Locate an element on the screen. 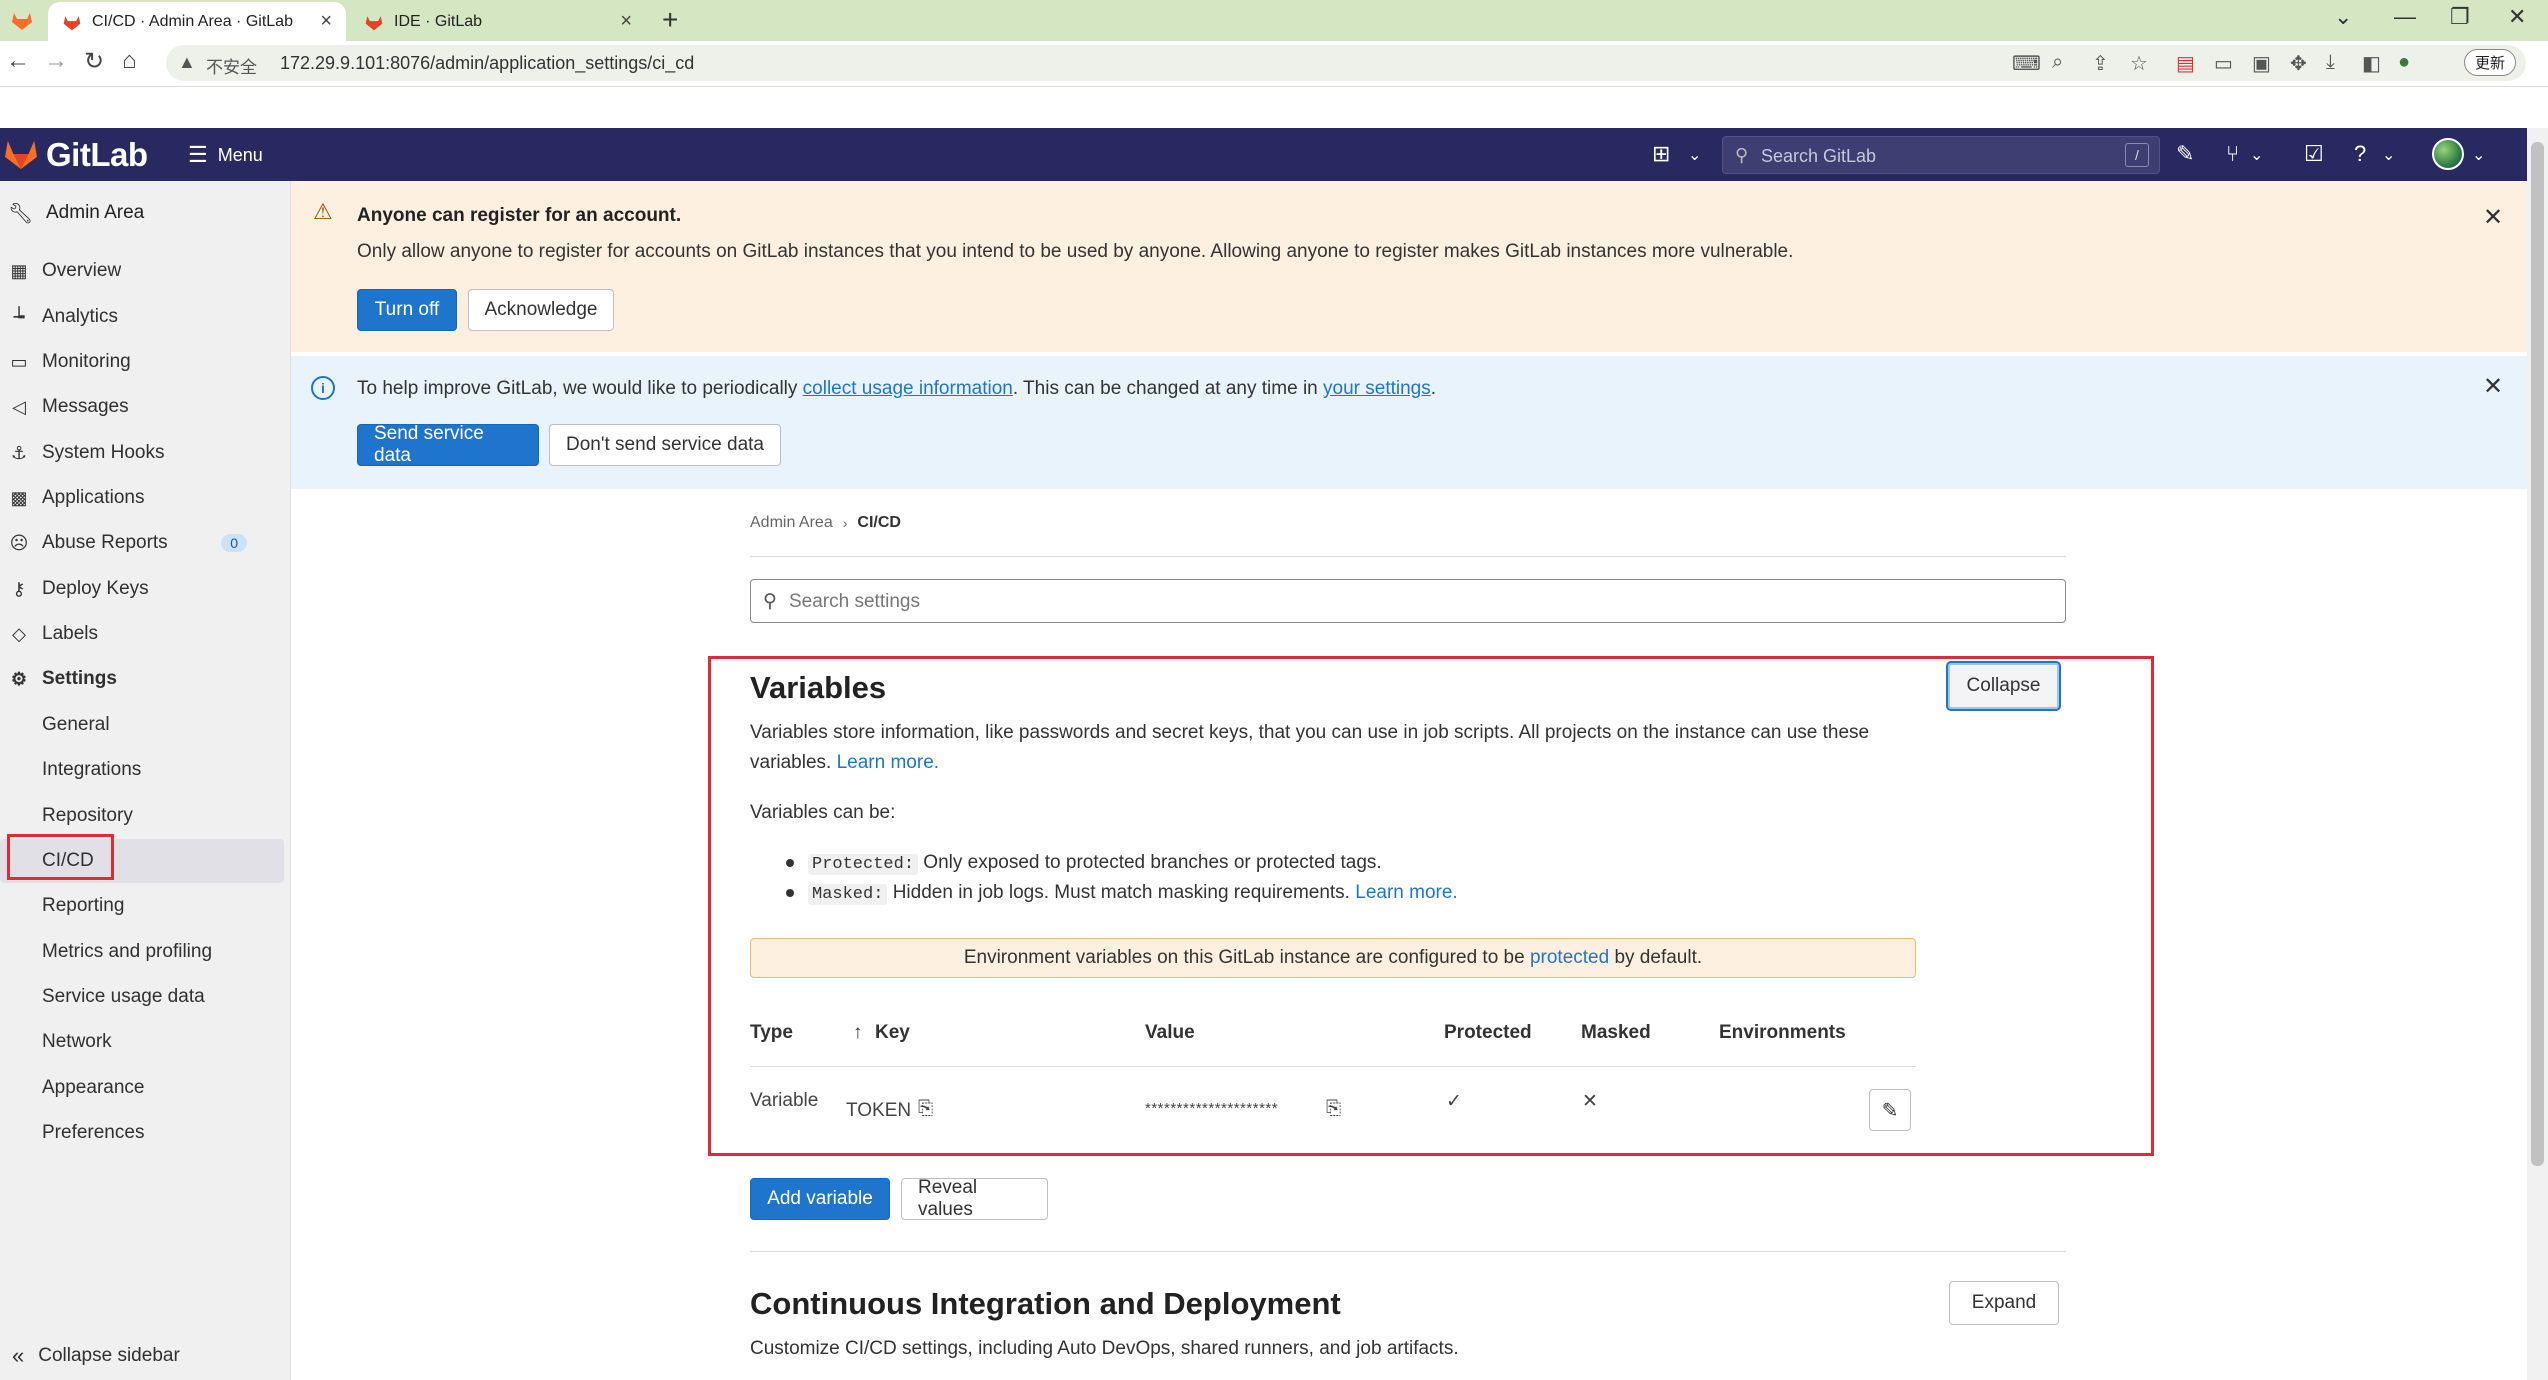 The width and height of the screenshot is (2548, 1380). tab-search-icon: ⌄ is located at coordinates (2343, 17).